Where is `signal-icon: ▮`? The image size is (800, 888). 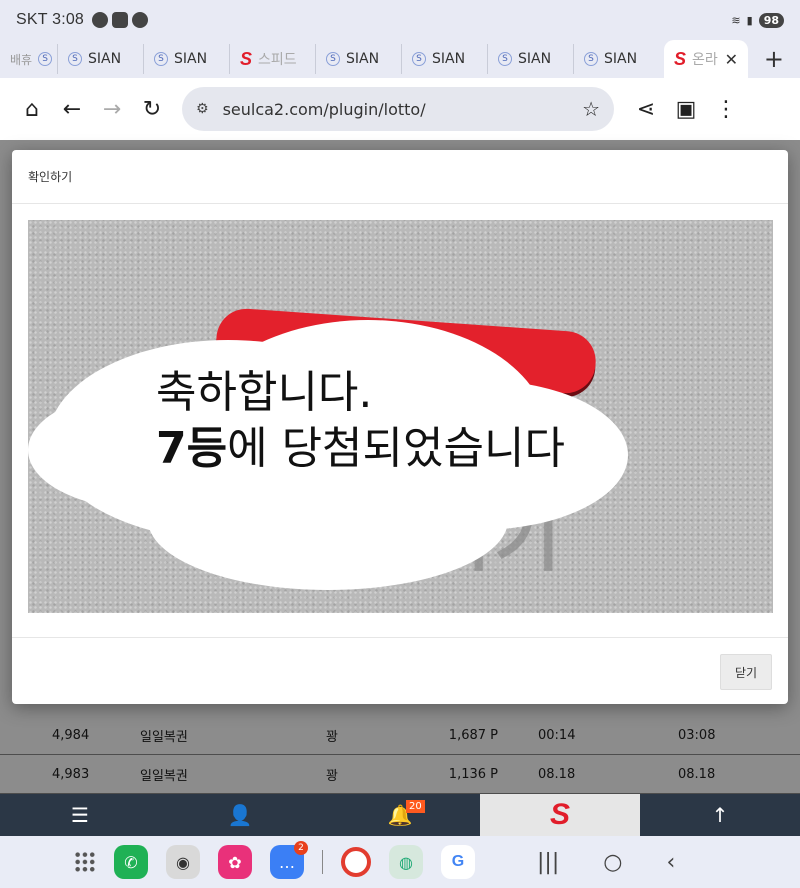 signal-icon: ▮ is located at coordinates (749, 20).